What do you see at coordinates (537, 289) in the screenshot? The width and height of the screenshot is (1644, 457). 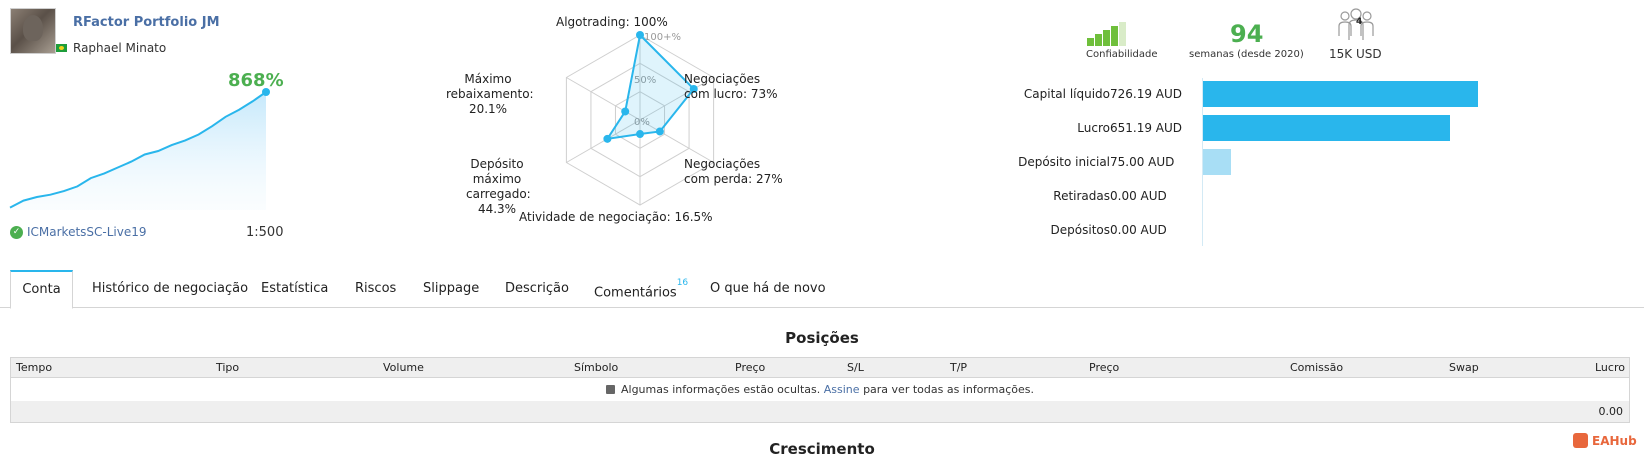 I see `tab-description: Descrição` at bounding box center [537, 289].